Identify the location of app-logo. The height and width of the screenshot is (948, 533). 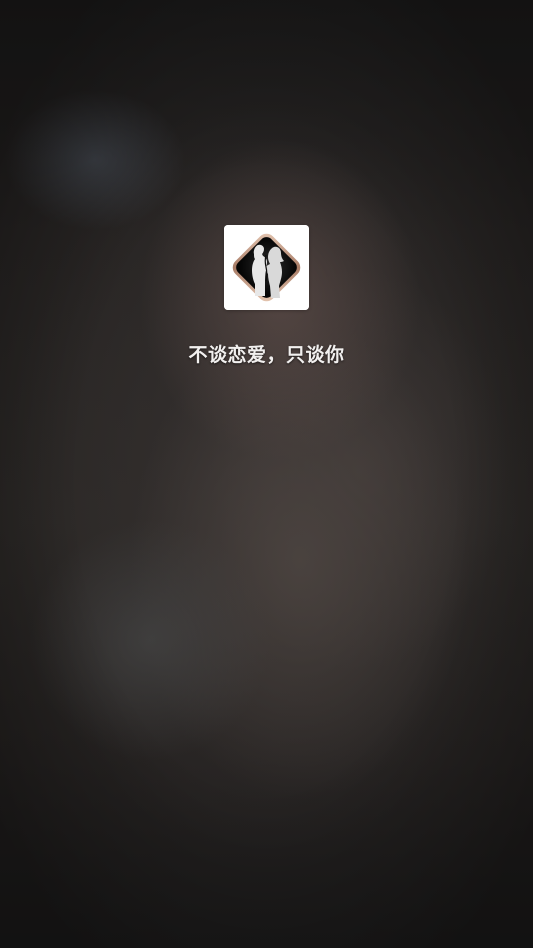
(266, 267).